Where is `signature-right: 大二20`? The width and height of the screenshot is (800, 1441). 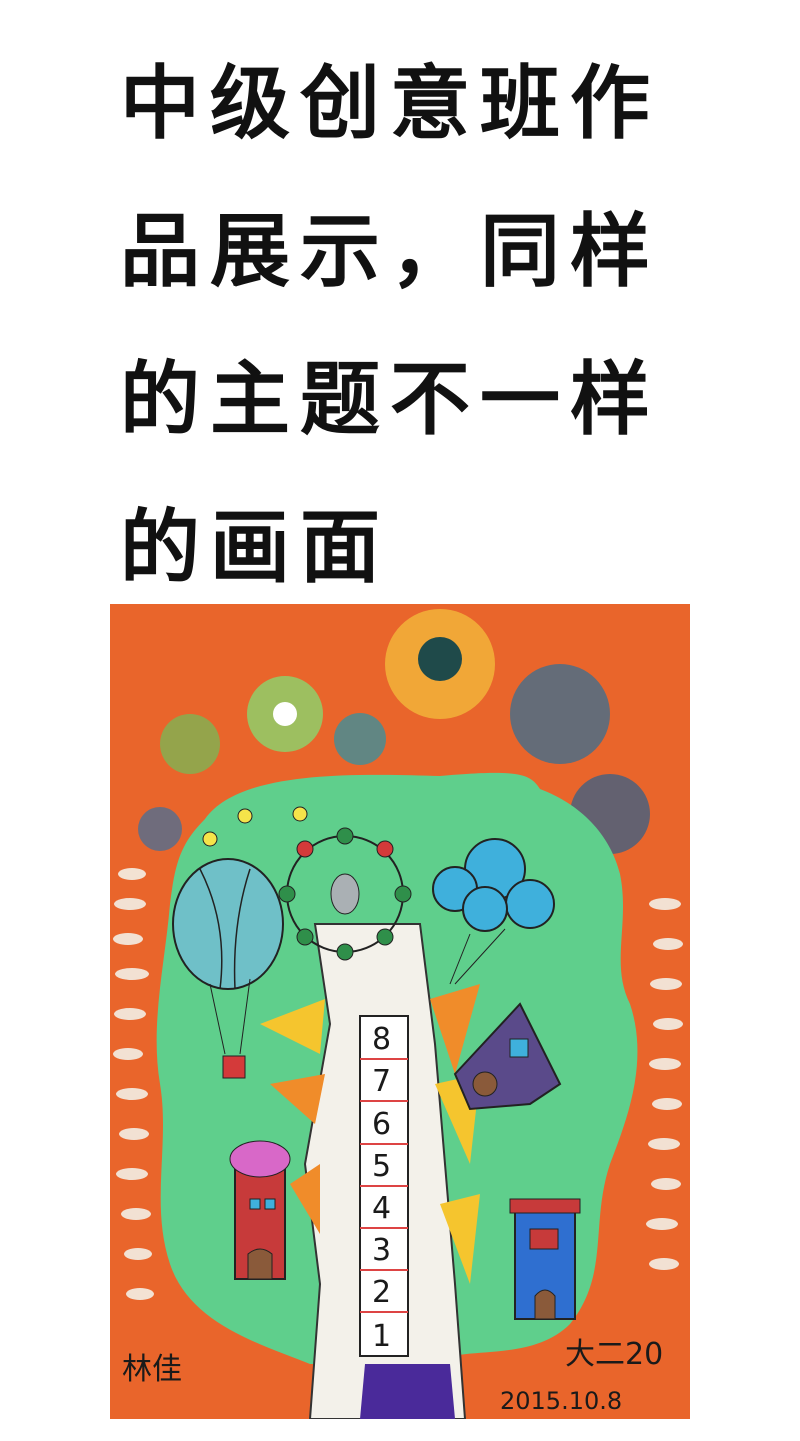 signature-right: 大二20 is located at coordinates (614, 1354).